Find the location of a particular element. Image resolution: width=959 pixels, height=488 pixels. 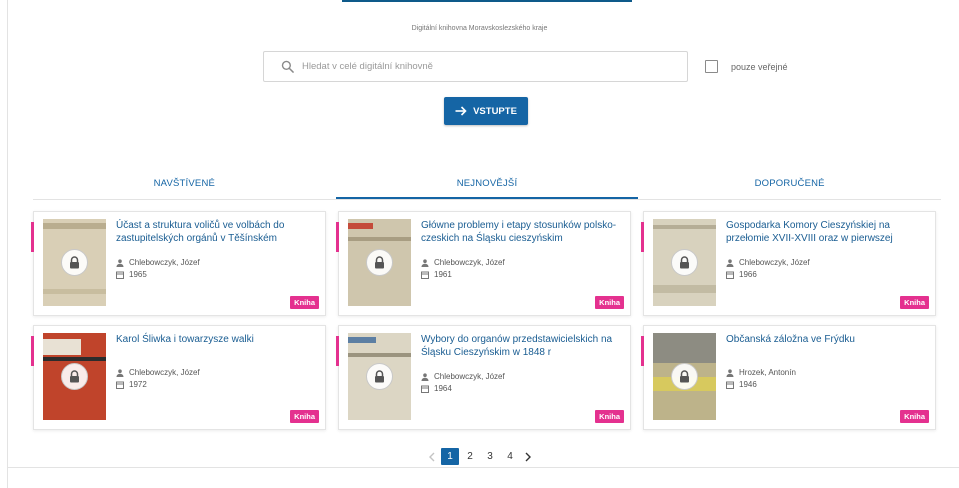

book-year: 1965 is located at coordinates (131, 274).